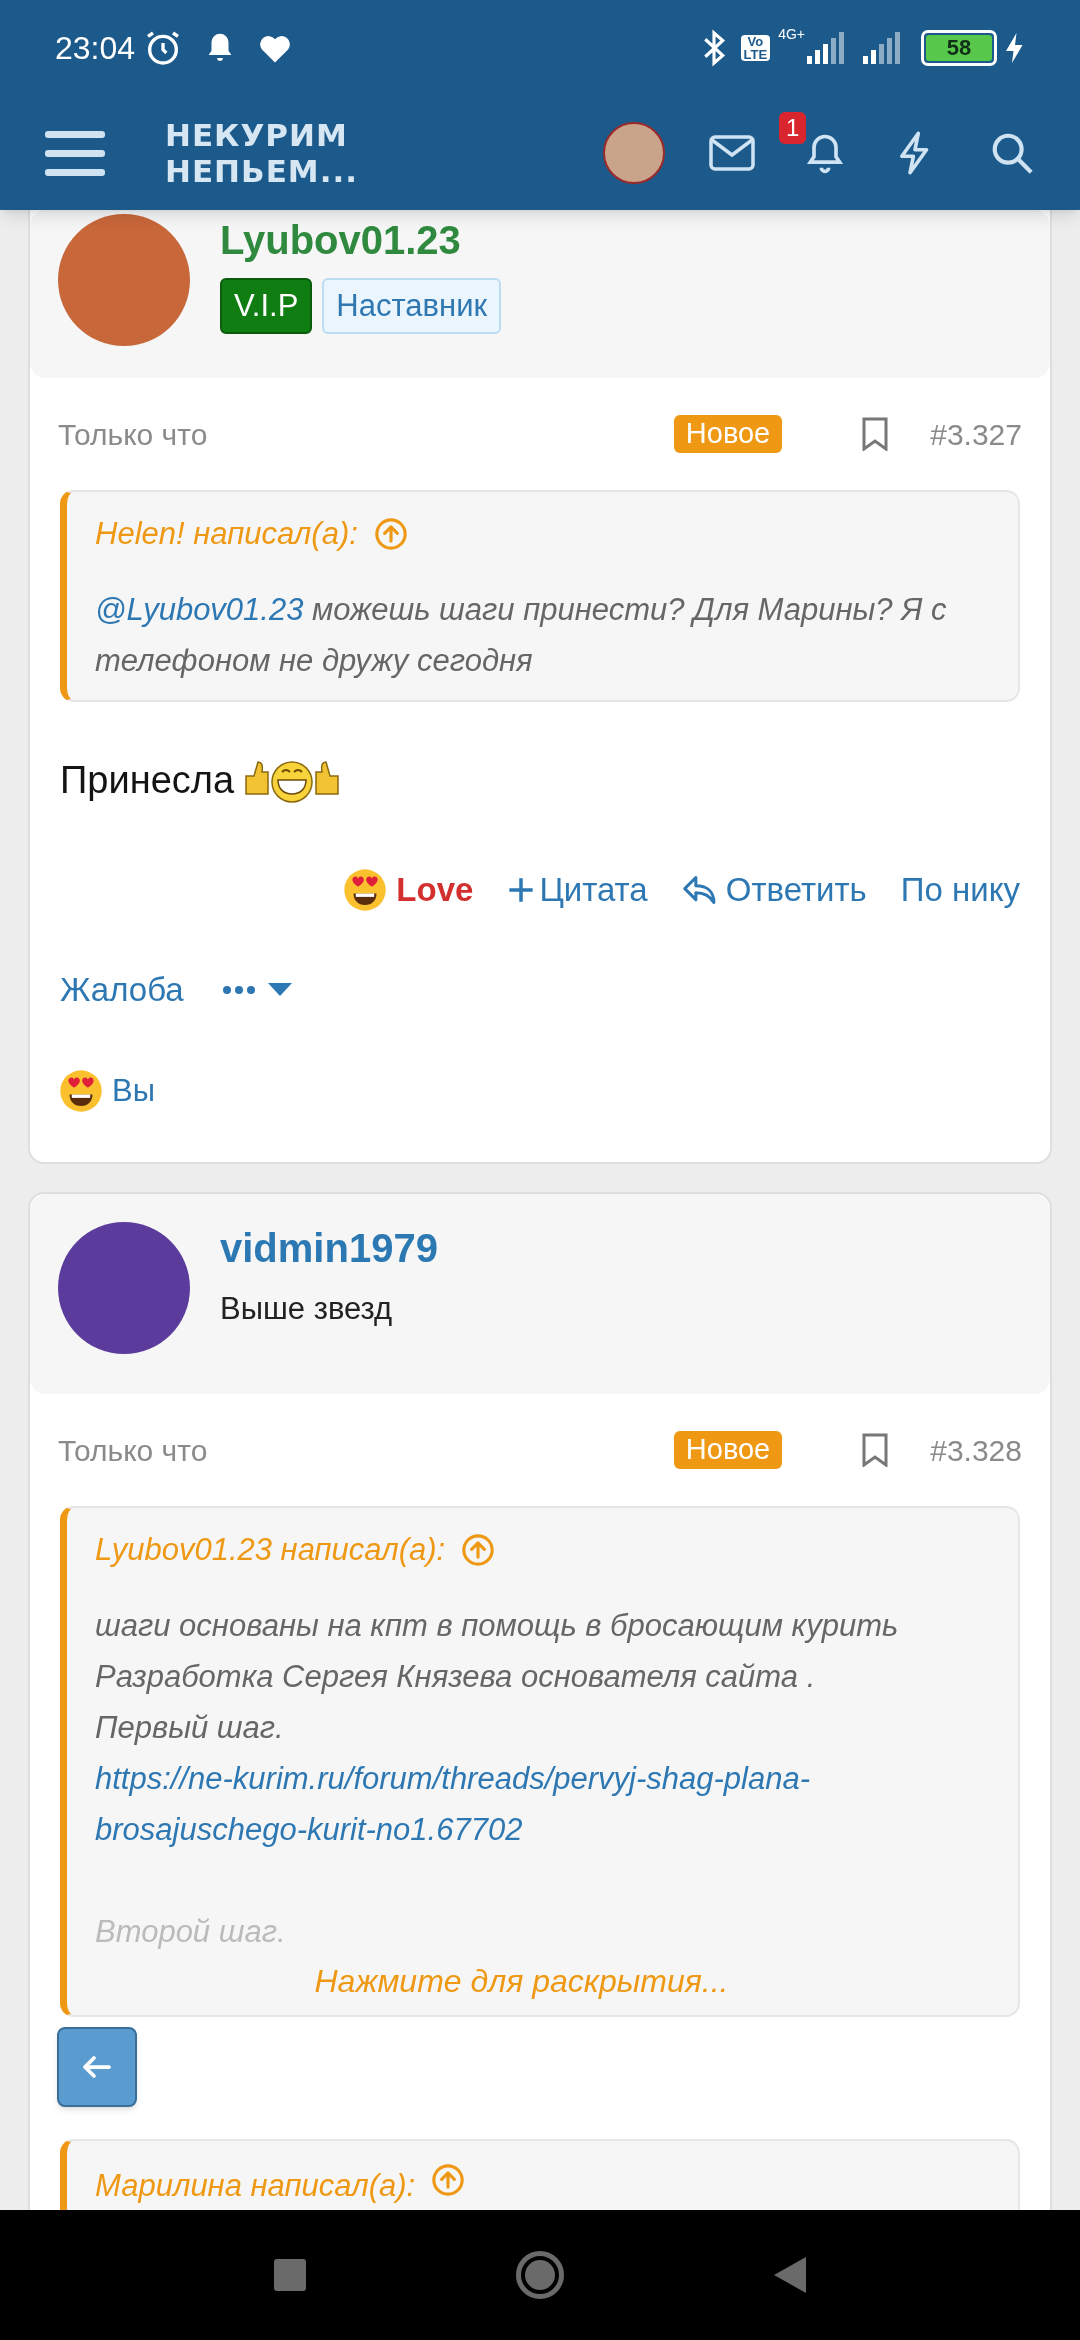  Describe the element at coordinates (540, 2275) in the screenshot. I see `home-button` at that location.